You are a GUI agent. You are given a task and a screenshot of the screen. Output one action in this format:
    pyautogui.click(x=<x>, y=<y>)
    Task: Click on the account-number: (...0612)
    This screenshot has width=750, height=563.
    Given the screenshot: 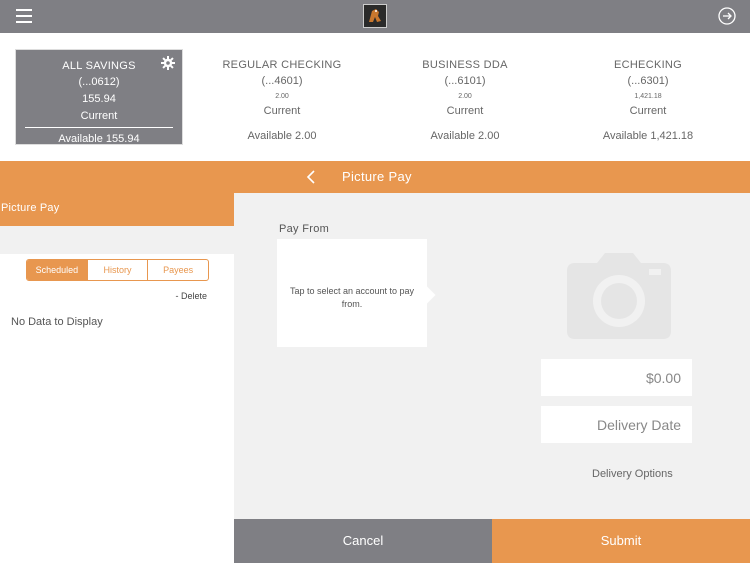 What is the action you would take?
    pyautogui.click(x=99, y=82)
    